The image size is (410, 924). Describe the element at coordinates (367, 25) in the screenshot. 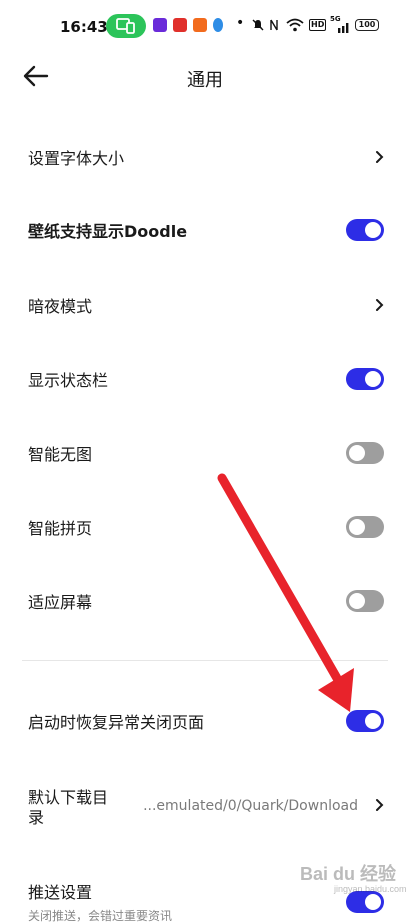

I see `battery-indicator: 100` at that location.